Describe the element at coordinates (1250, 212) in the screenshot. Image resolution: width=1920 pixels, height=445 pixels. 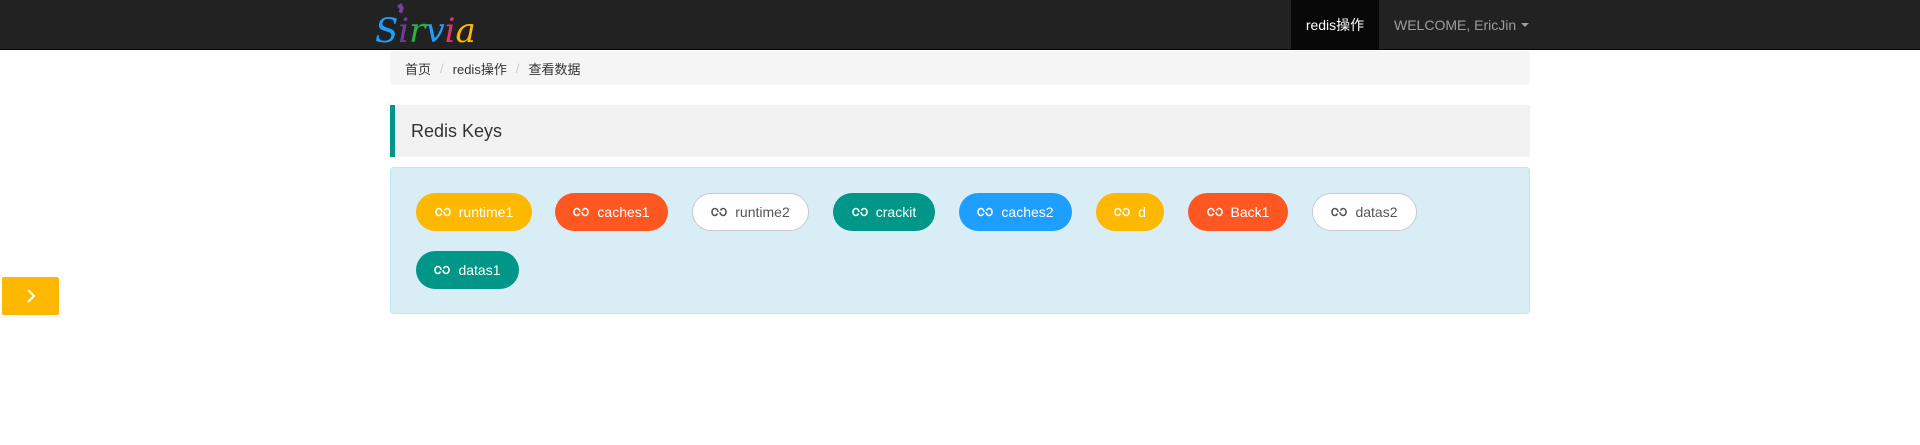
I see `key-label: Back1` at that location.